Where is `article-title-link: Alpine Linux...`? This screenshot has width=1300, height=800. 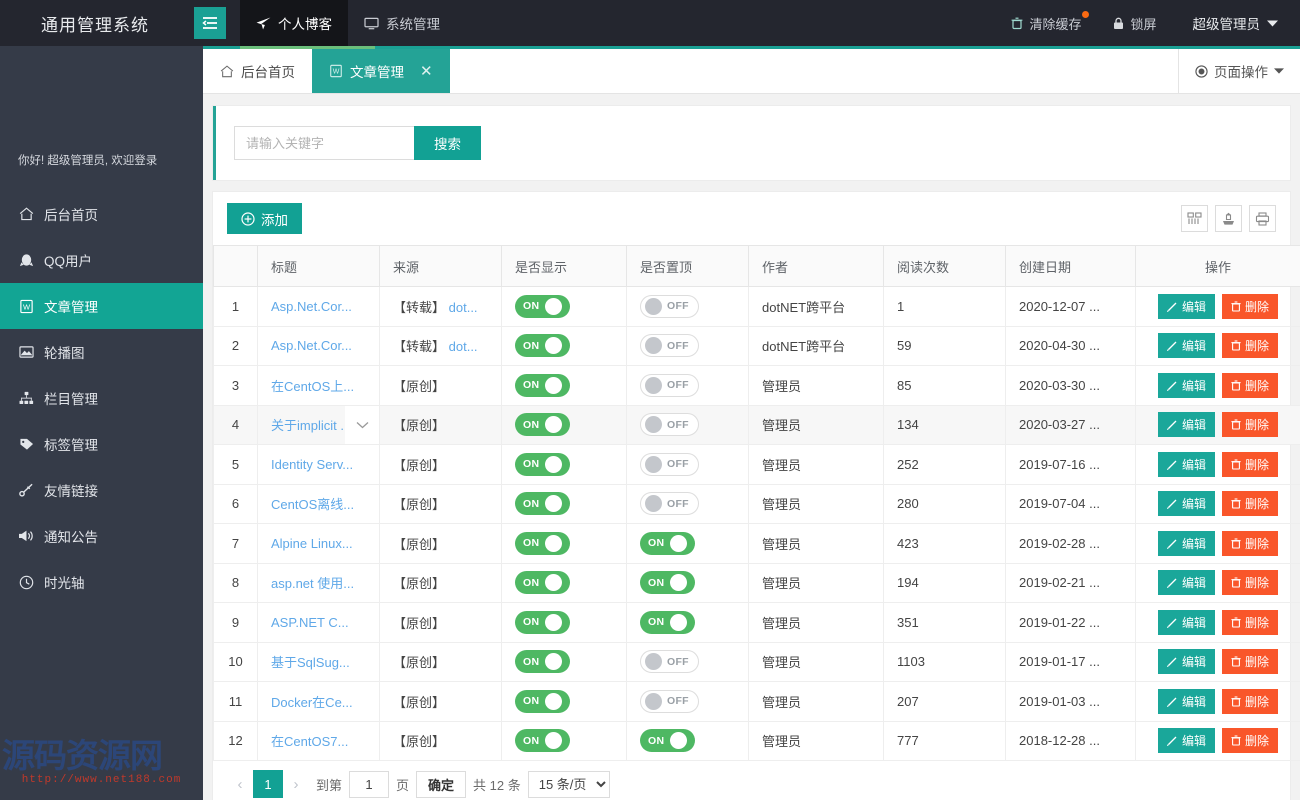
article-title-link: Alpine Linux... is located at coordinates (312, 543).